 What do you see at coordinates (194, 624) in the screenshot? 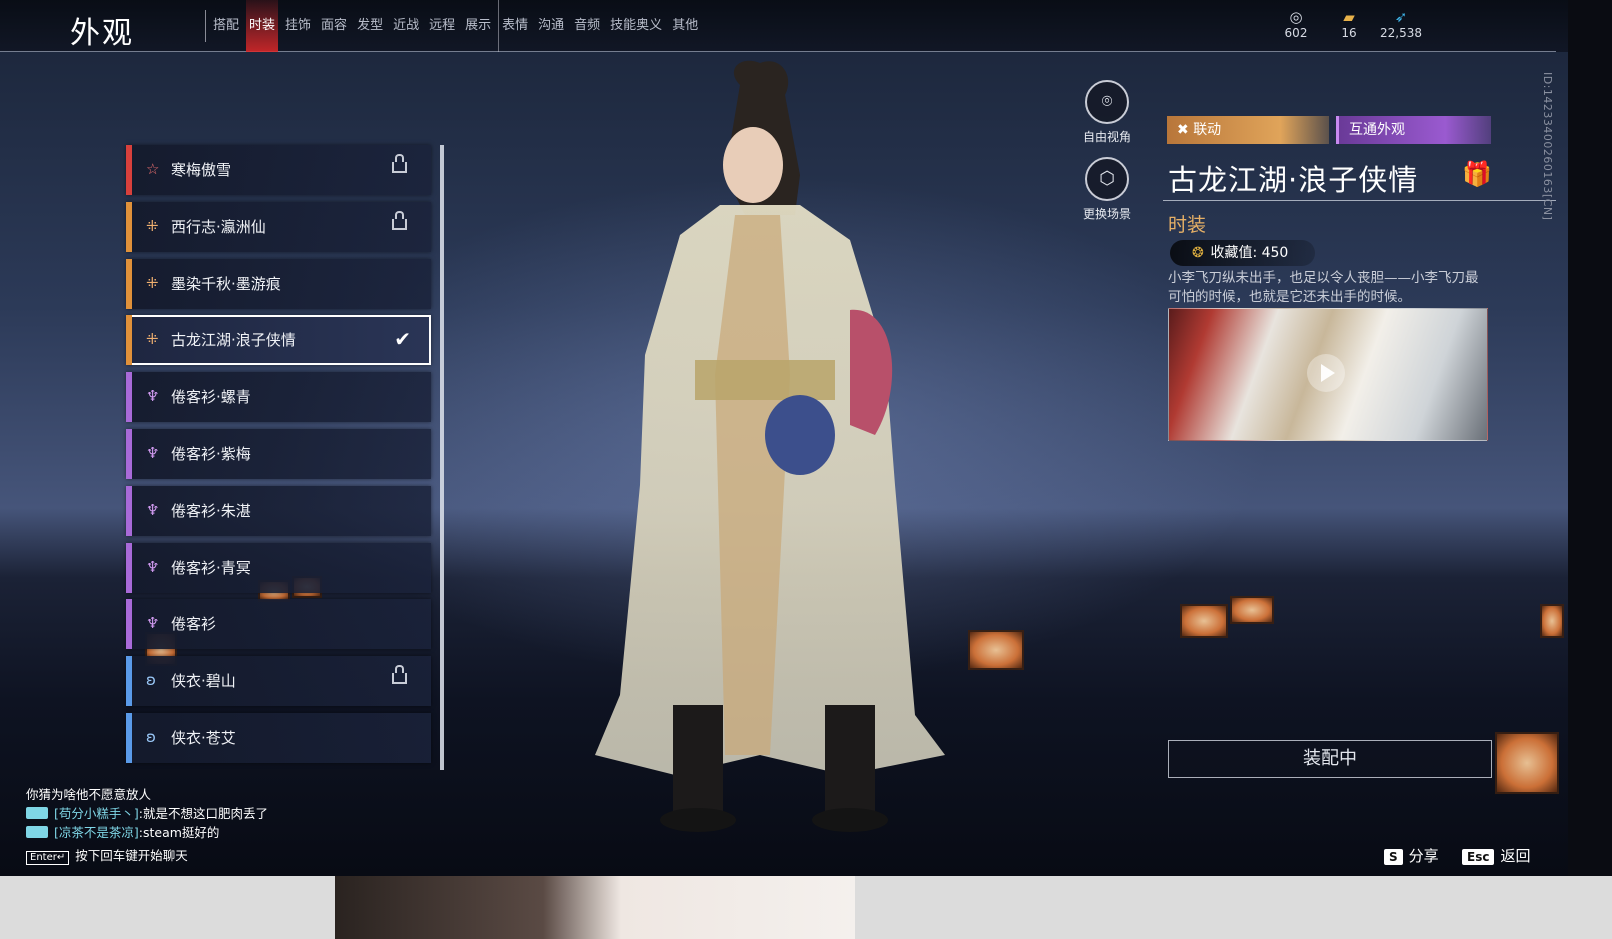
I see `outfit-name: 倦客衫` at bounding box center [194, 624].